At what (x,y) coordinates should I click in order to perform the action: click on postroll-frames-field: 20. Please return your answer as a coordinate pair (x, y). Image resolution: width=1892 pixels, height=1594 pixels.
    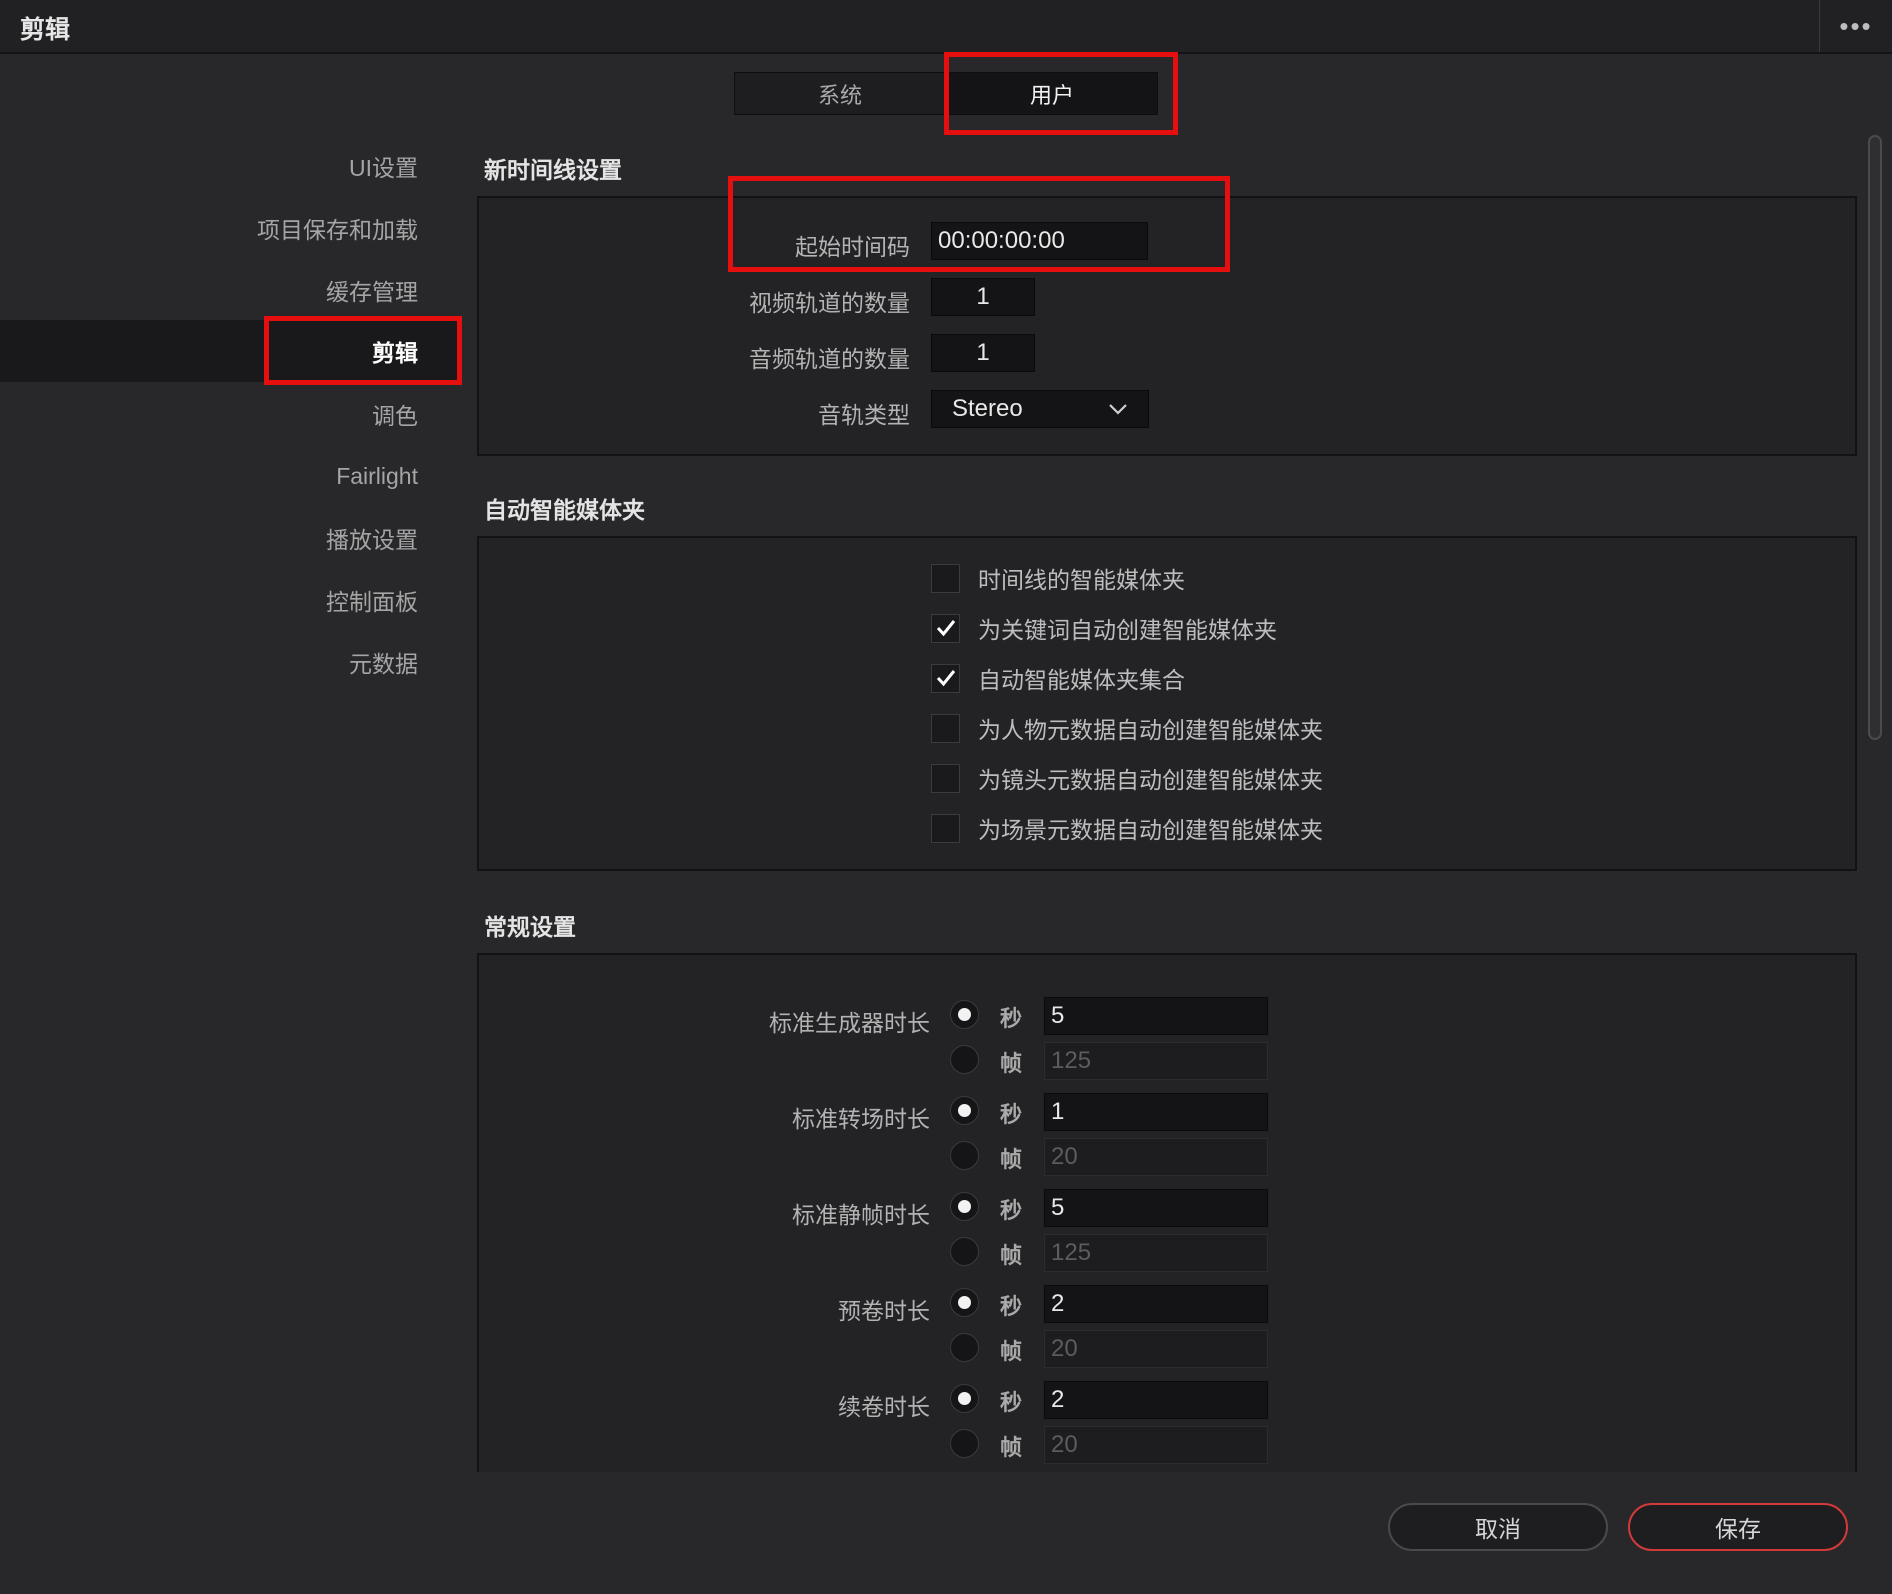
    Looking at the image, I should click on (1156, 1445).